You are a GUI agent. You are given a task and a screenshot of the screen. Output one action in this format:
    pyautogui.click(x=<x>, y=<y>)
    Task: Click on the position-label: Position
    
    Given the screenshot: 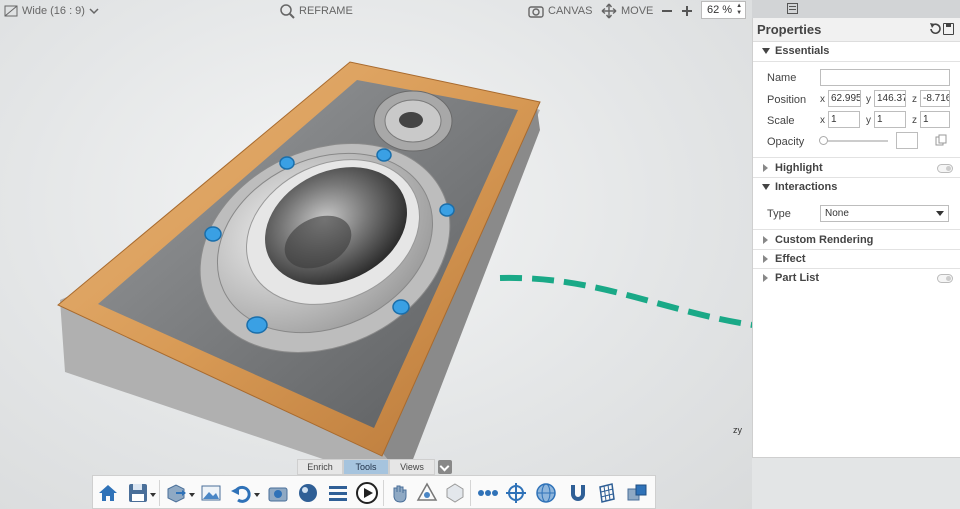 What is the action you would take?
    pyautogui.click(x=787, y=100)
    